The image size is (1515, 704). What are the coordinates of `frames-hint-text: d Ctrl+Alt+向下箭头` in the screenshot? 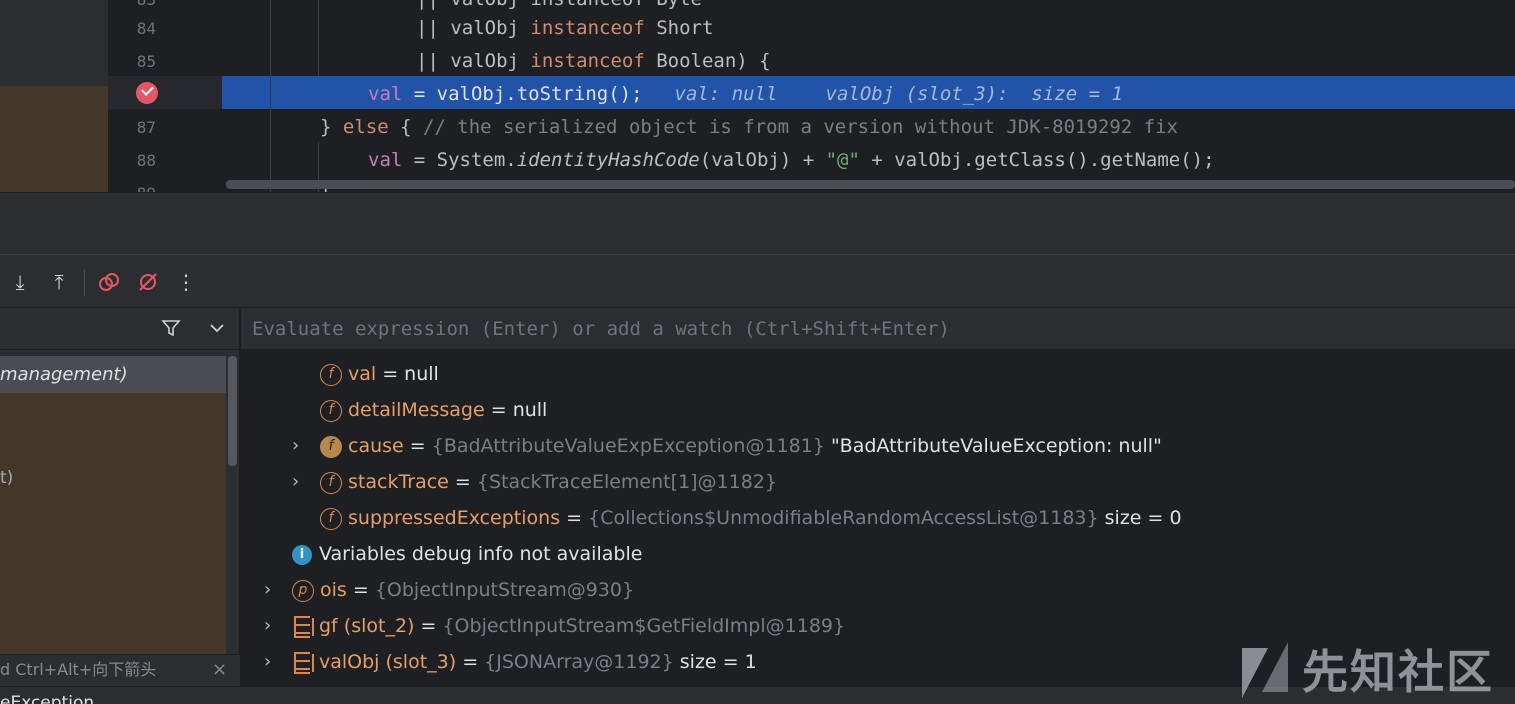 It's located at (78, 669).